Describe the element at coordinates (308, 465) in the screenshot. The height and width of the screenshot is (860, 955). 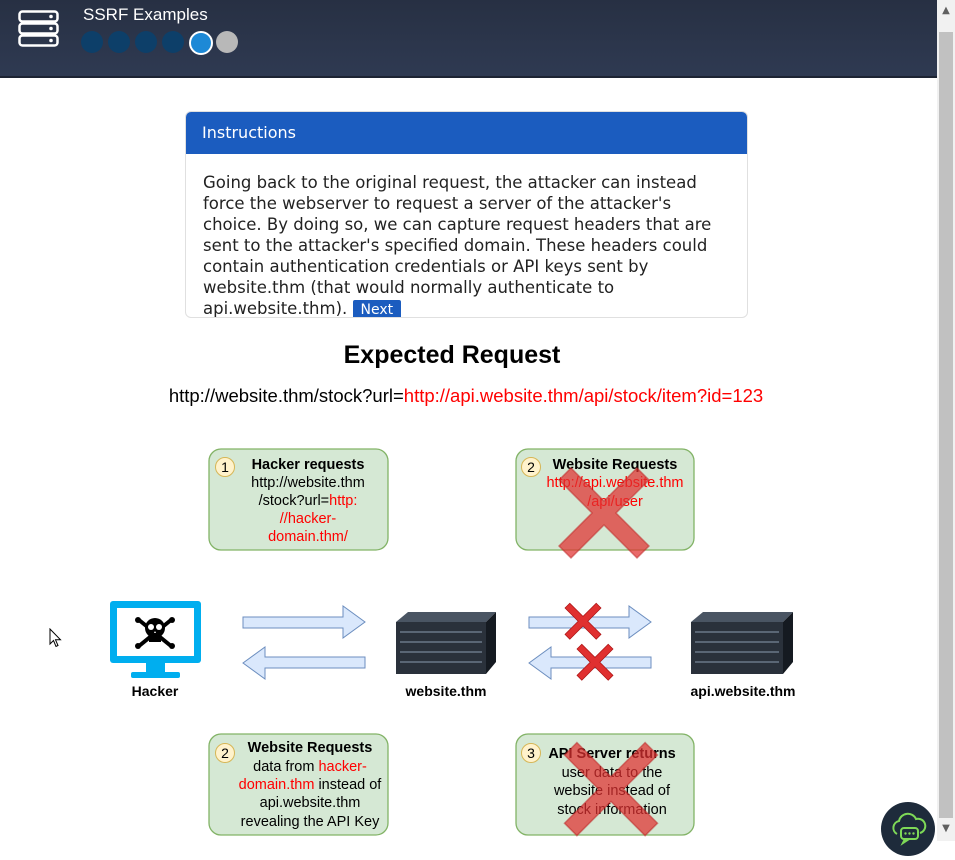
I see `step-1-title: Hacker requests` at that location.